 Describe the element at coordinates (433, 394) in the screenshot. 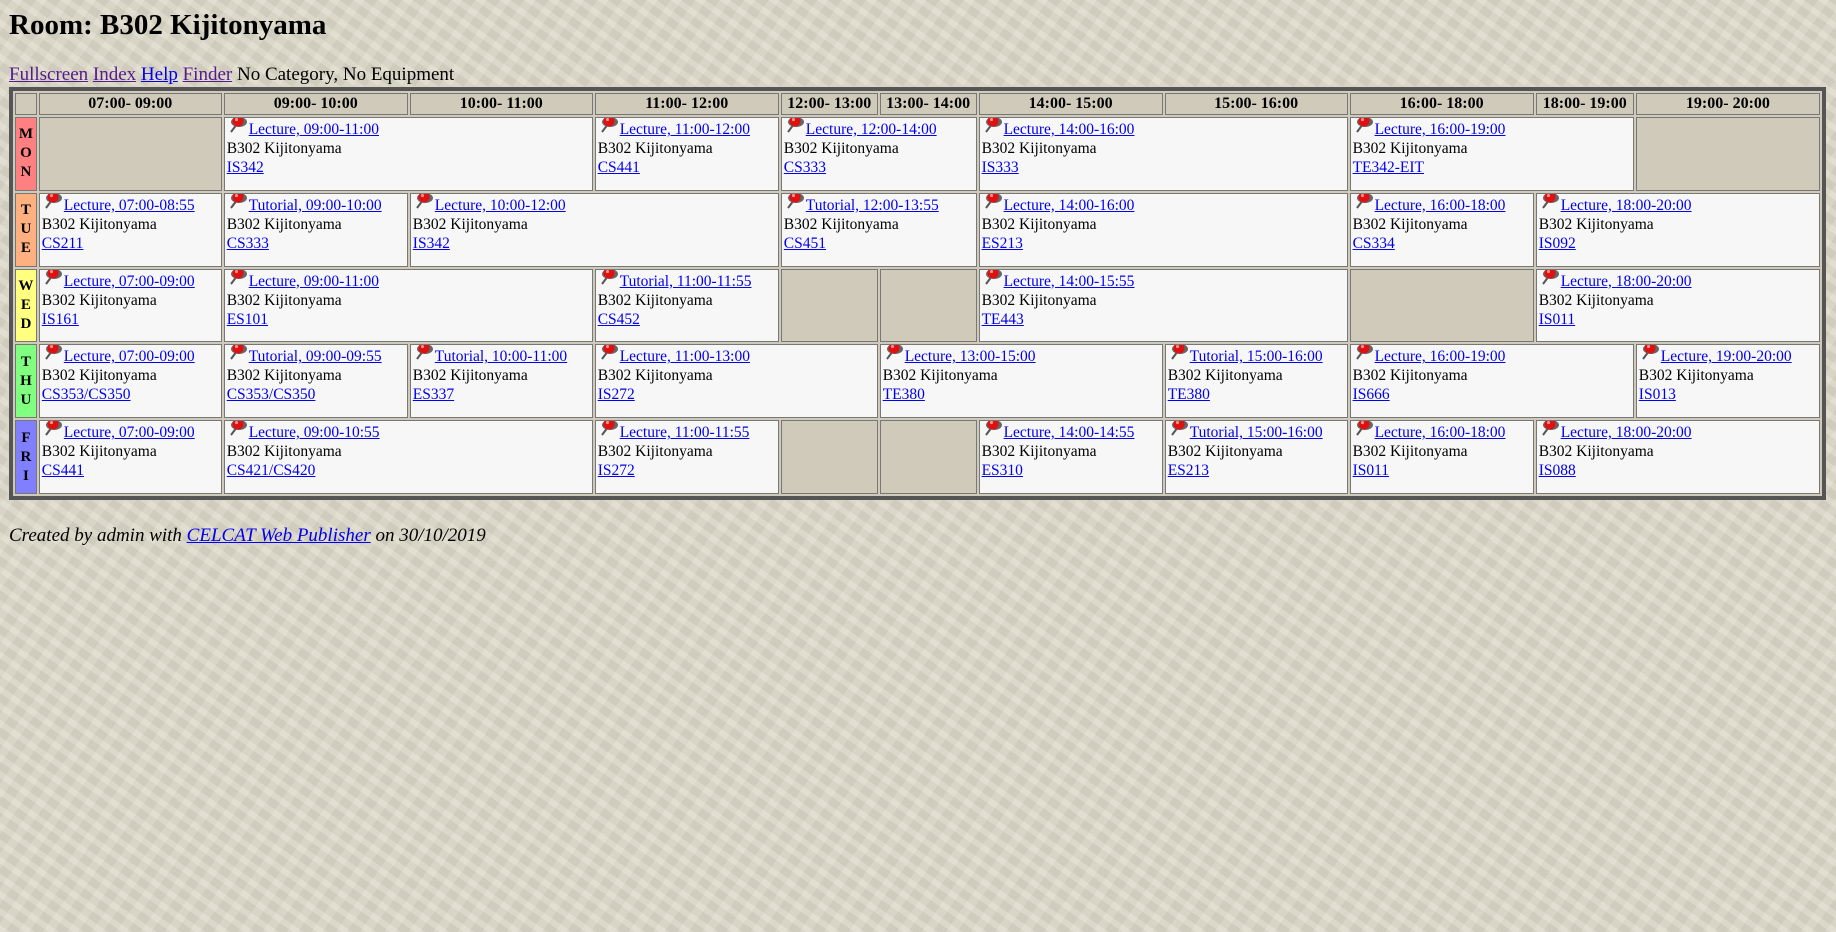

I see `course-link: ES337` at that location.